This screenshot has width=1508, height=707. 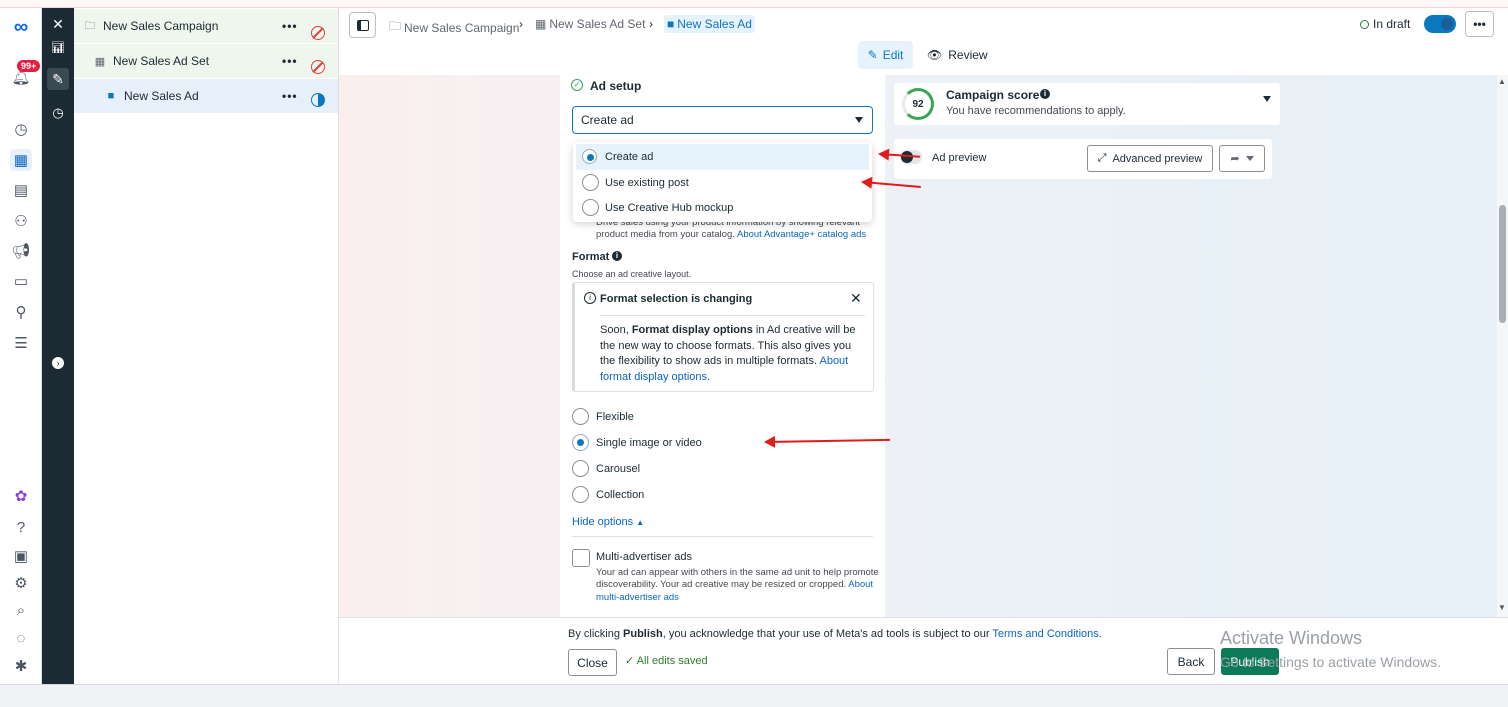 I want to click on ad-status-half-icon, so click(x=318, y=100).